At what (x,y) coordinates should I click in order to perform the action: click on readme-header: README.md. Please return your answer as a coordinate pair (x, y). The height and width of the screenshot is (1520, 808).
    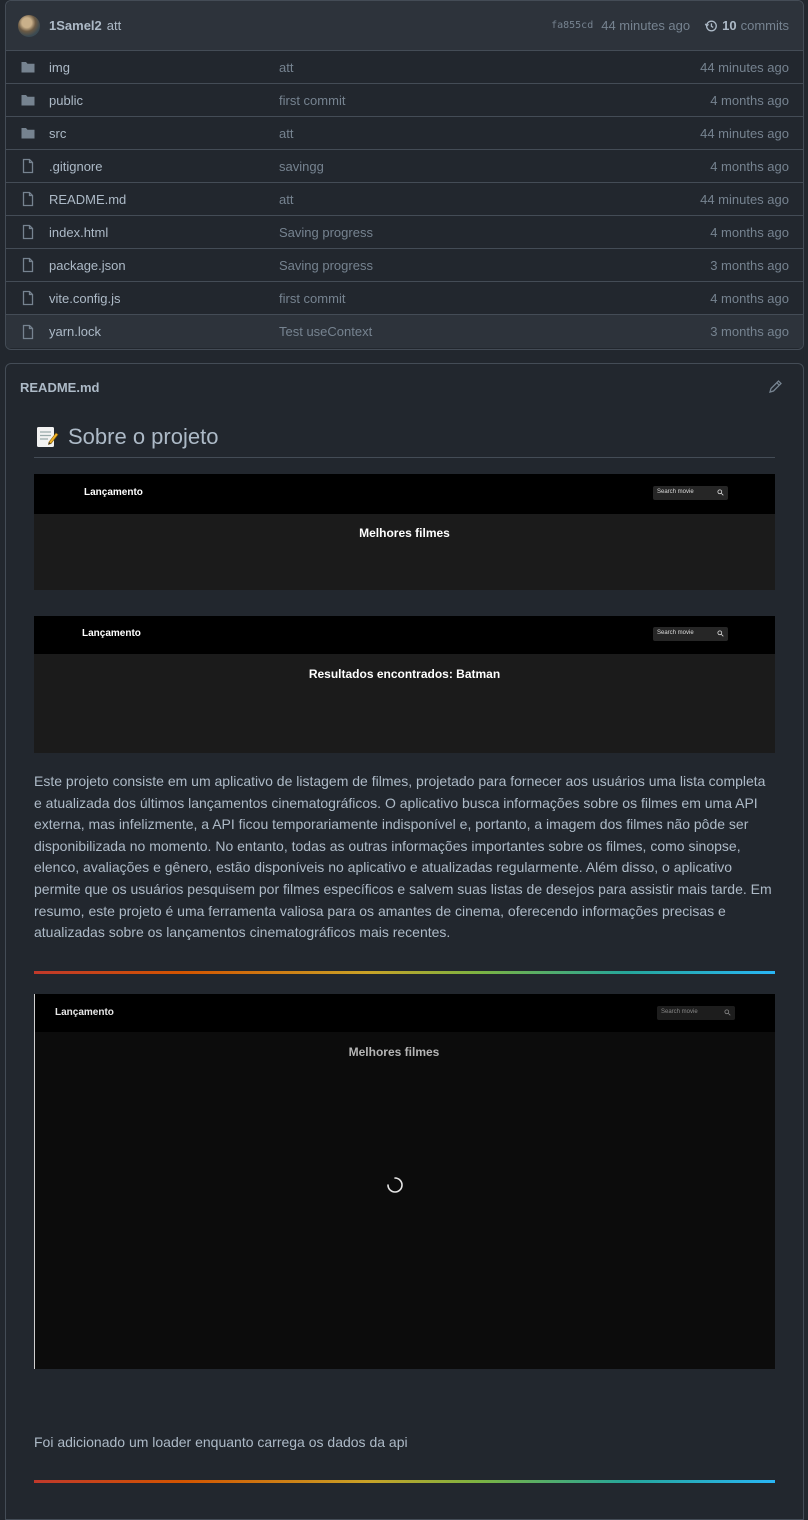
    Looking at the image, I should click on (404, 387).